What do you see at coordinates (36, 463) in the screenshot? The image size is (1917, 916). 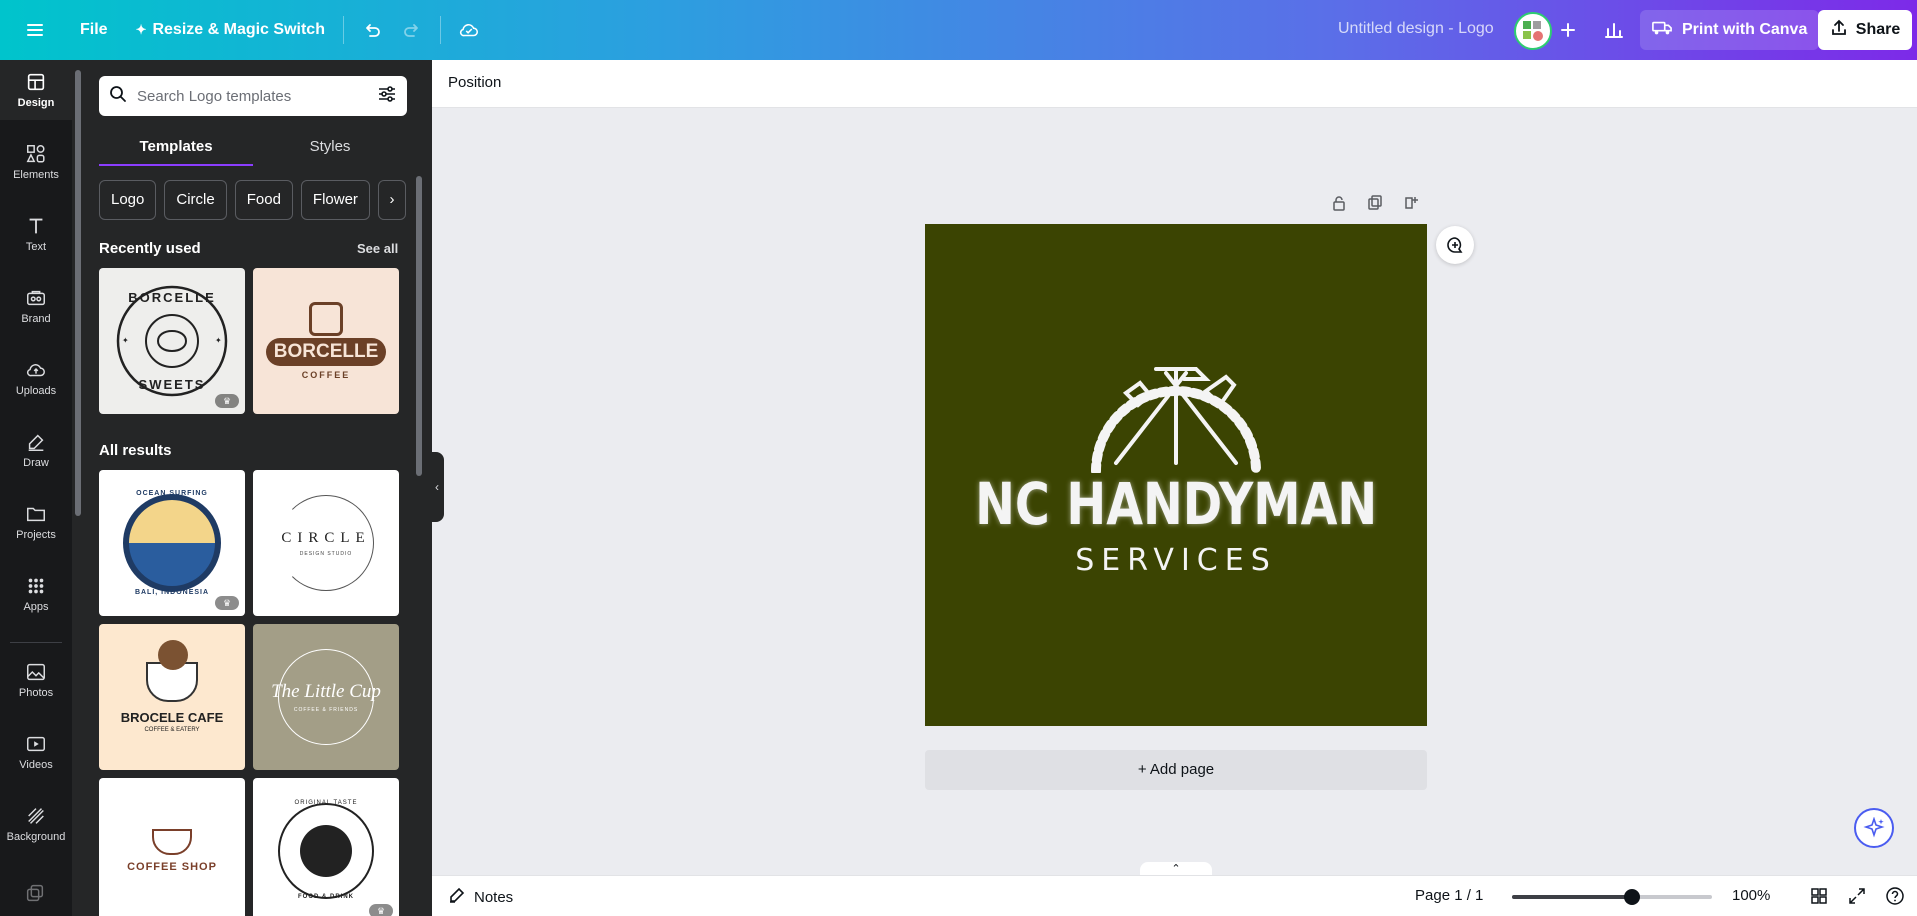 I see `rail-item-label: Draw` at bounding box center [36, 463].